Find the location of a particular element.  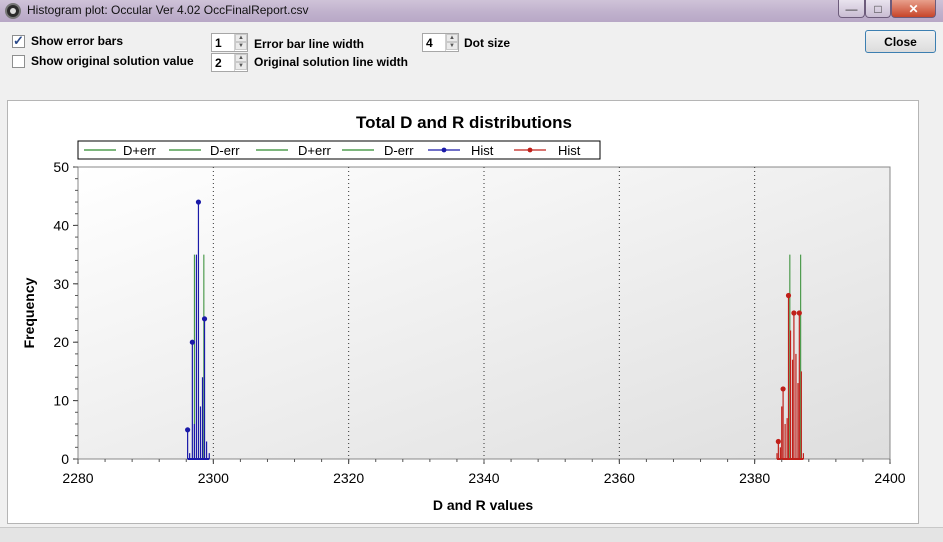

show-error-bars-label: Show error bars is located at coordinates (77, 41).